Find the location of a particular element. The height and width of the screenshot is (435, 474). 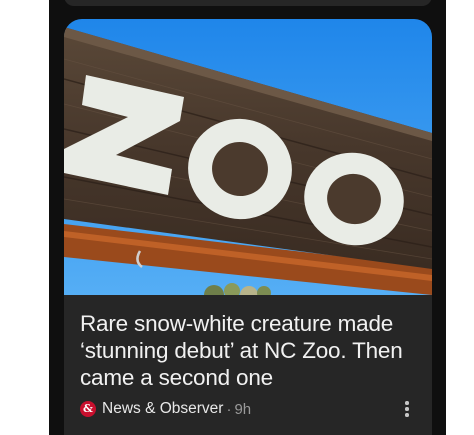

publish-time: 9h is located at coordinates (243, 409).